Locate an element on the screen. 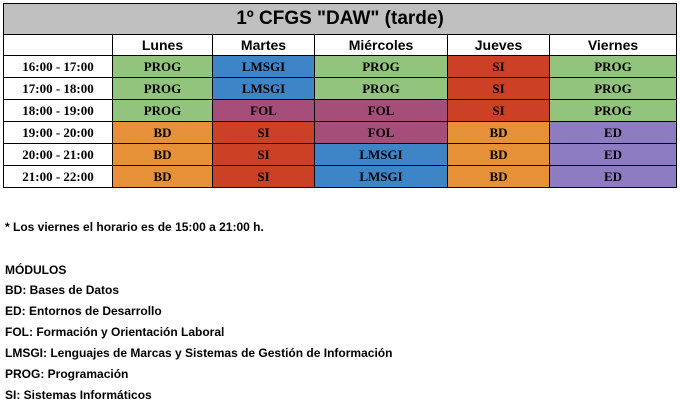 This screenshot has height=409, width=680. schedule-row: 18:00 - 19:00 PROG FOL FOL SI PROG is located at coordinates (340, 110).